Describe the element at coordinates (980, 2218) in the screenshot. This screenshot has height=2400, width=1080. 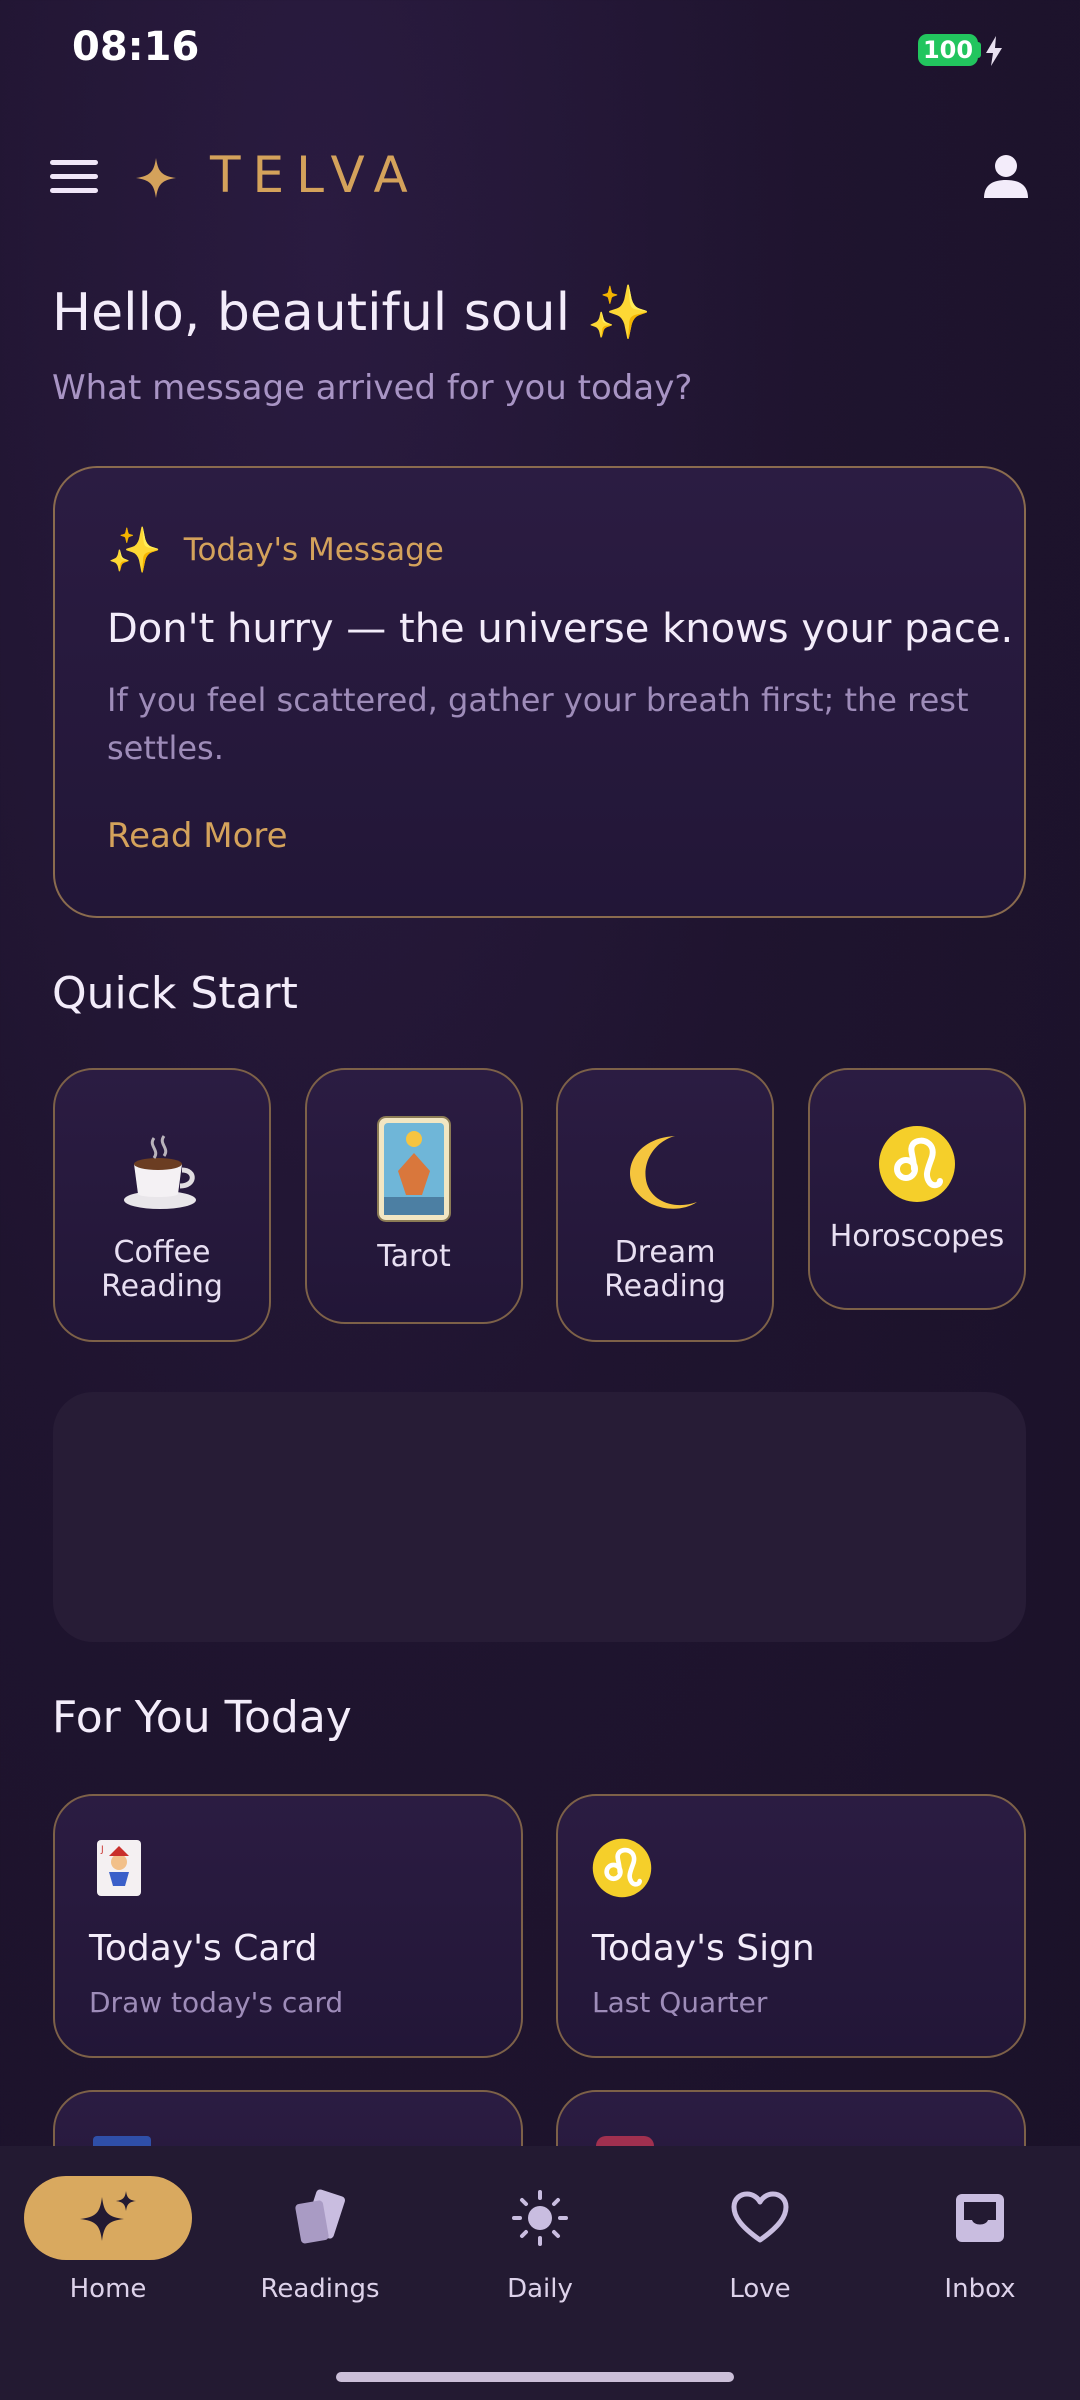
I see `inbox-icon` at that location.